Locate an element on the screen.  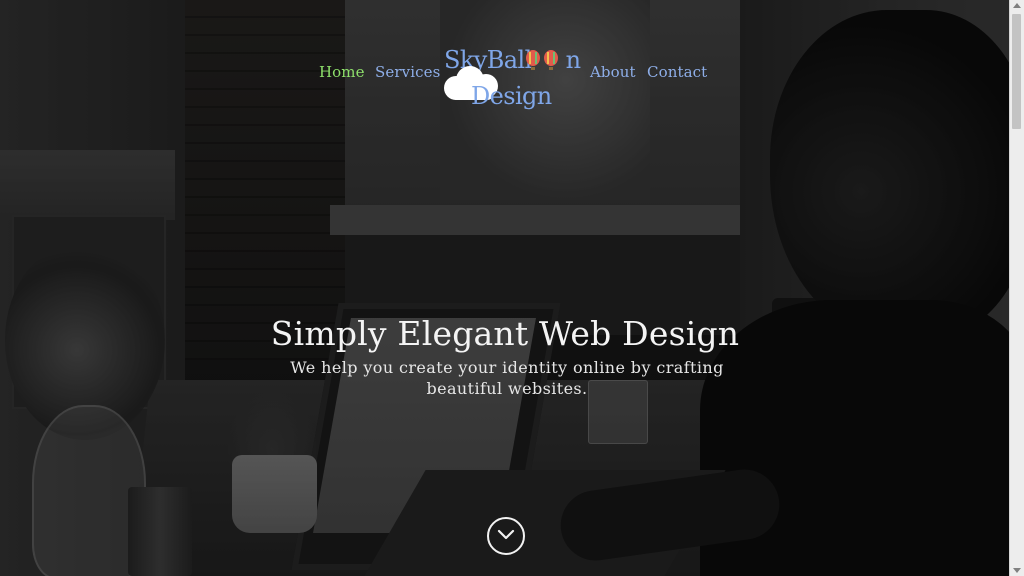
hot-air-balloon-icon is located at coordinates (542, 60).